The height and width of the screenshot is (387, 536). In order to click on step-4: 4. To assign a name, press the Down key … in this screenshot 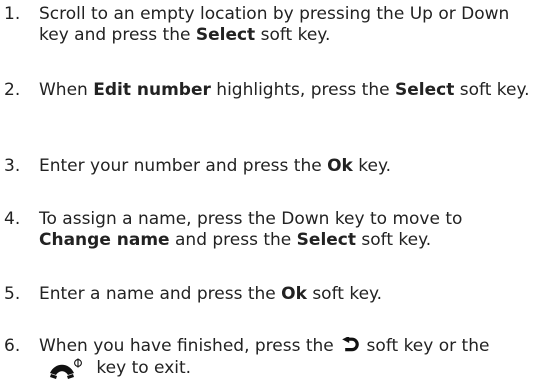, I will do `click(268, 230)`.